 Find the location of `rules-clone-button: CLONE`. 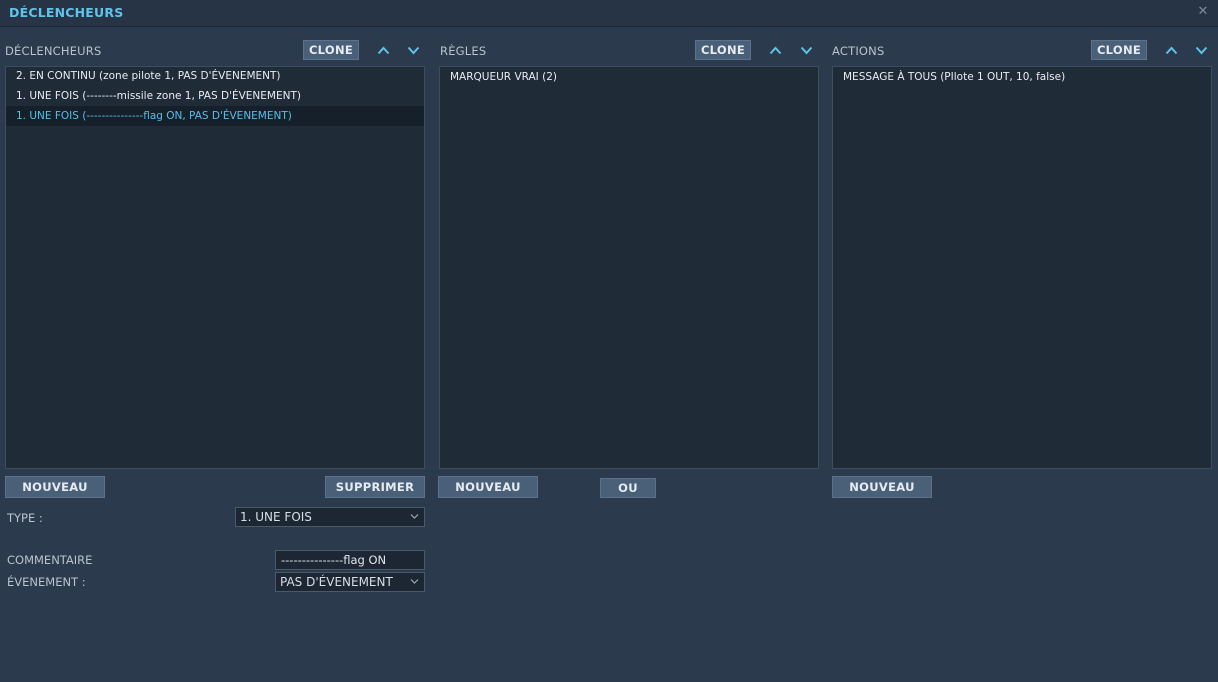

rules-clone-button: CLONE is located at coordinates (723, 50).